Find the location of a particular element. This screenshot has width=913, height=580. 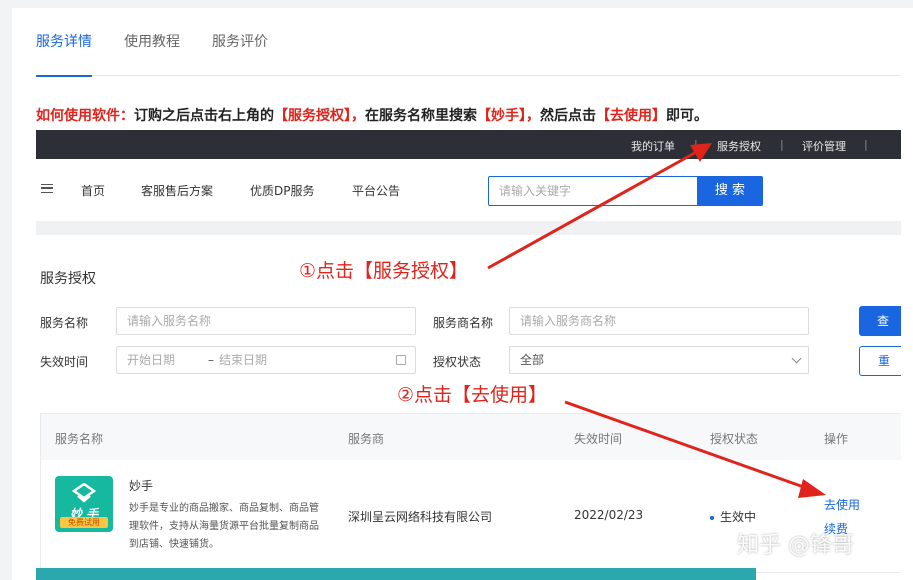

instruction-highlight-3: 【去使用】 is located at coordinates (631, 116).